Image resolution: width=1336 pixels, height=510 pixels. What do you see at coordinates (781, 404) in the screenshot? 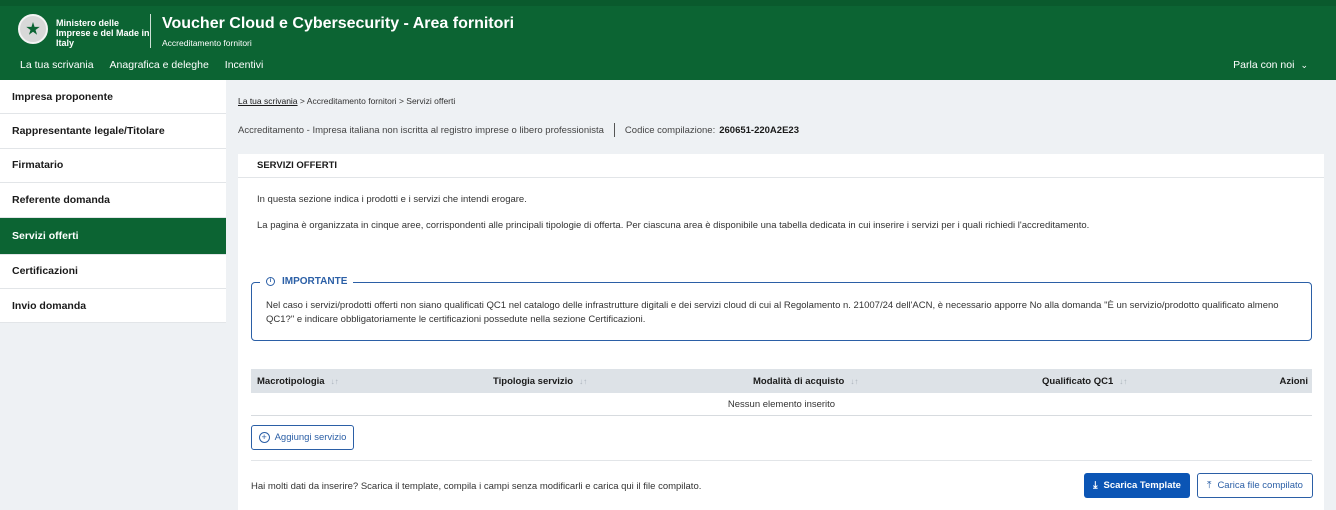
I see `table-empty-row: Nessun elemento inserito` at bounding box center [781, 404].